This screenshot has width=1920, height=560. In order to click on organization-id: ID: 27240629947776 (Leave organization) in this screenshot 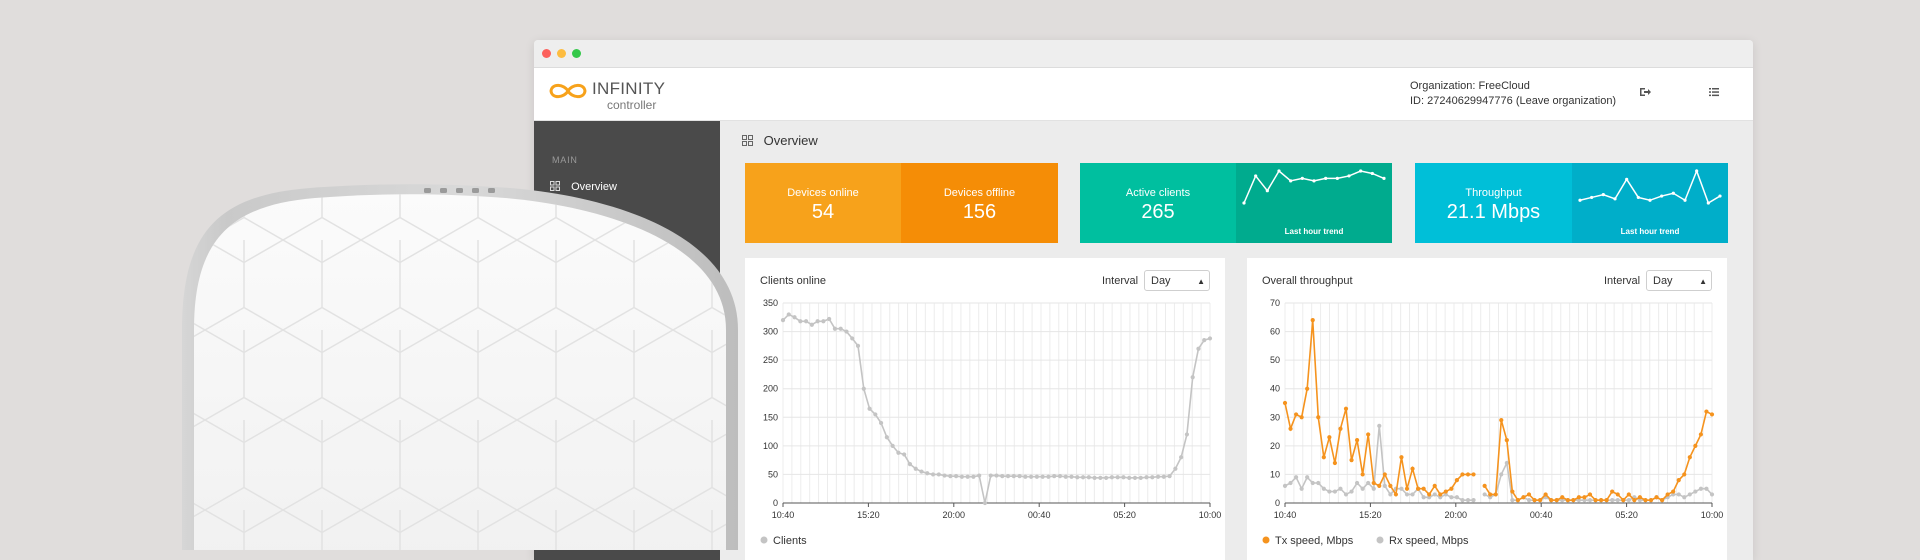, I will do `click(1513, 101)`.